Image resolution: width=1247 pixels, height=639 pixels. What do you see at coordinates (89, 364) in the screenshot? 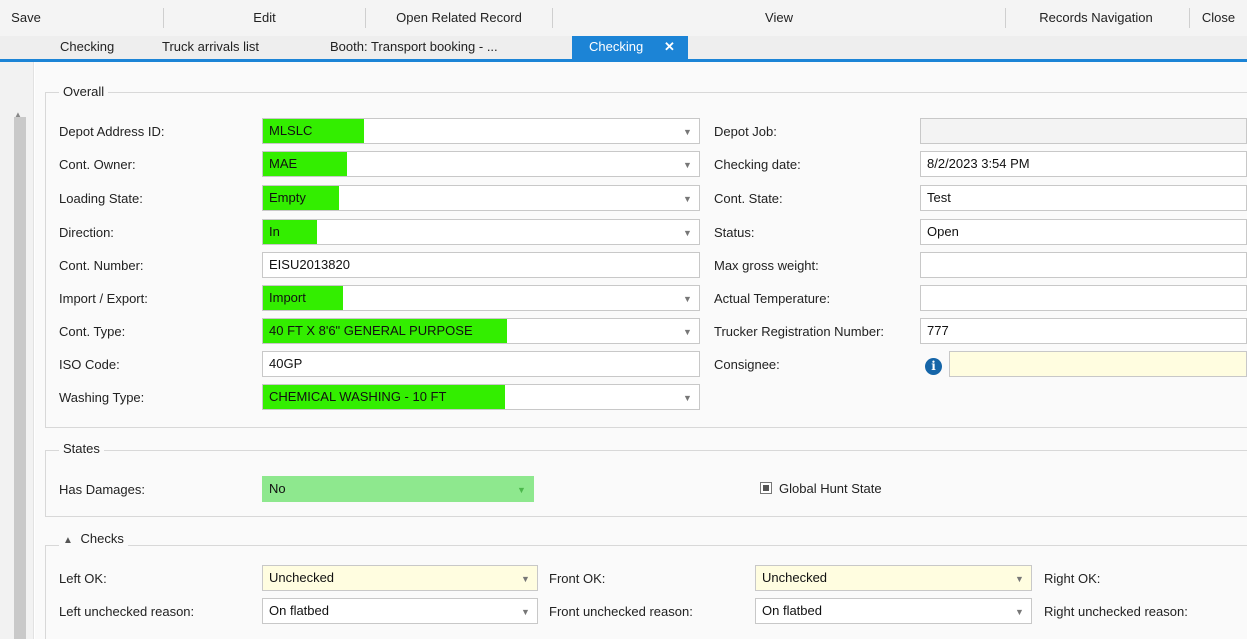
I see `iso-code-label: ISO Code:` at bounding box center [89, 364].